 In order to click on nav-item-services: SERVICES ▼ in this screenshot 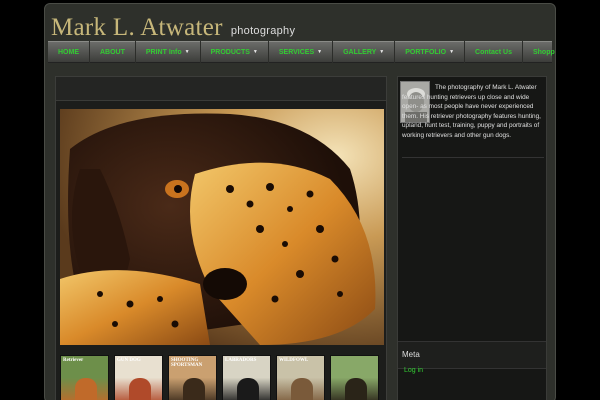, I will do `click(301, 52)`.